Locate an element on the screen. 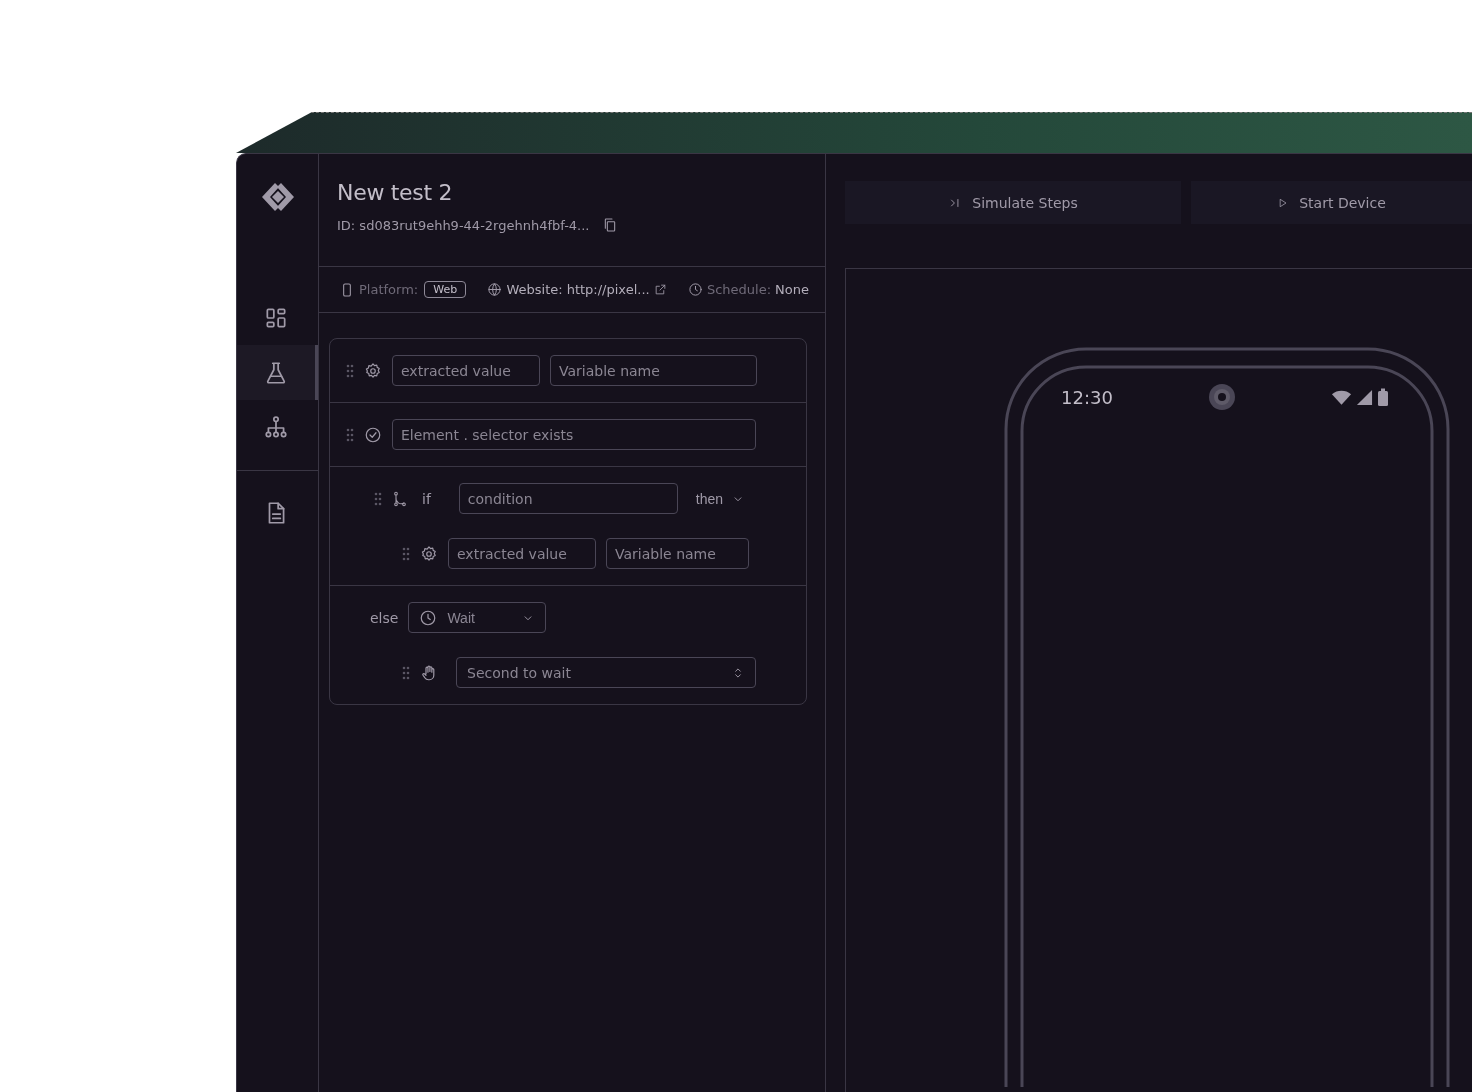 The image size is (1472, 1092). else-label: else is located at coordinates (384, 617).